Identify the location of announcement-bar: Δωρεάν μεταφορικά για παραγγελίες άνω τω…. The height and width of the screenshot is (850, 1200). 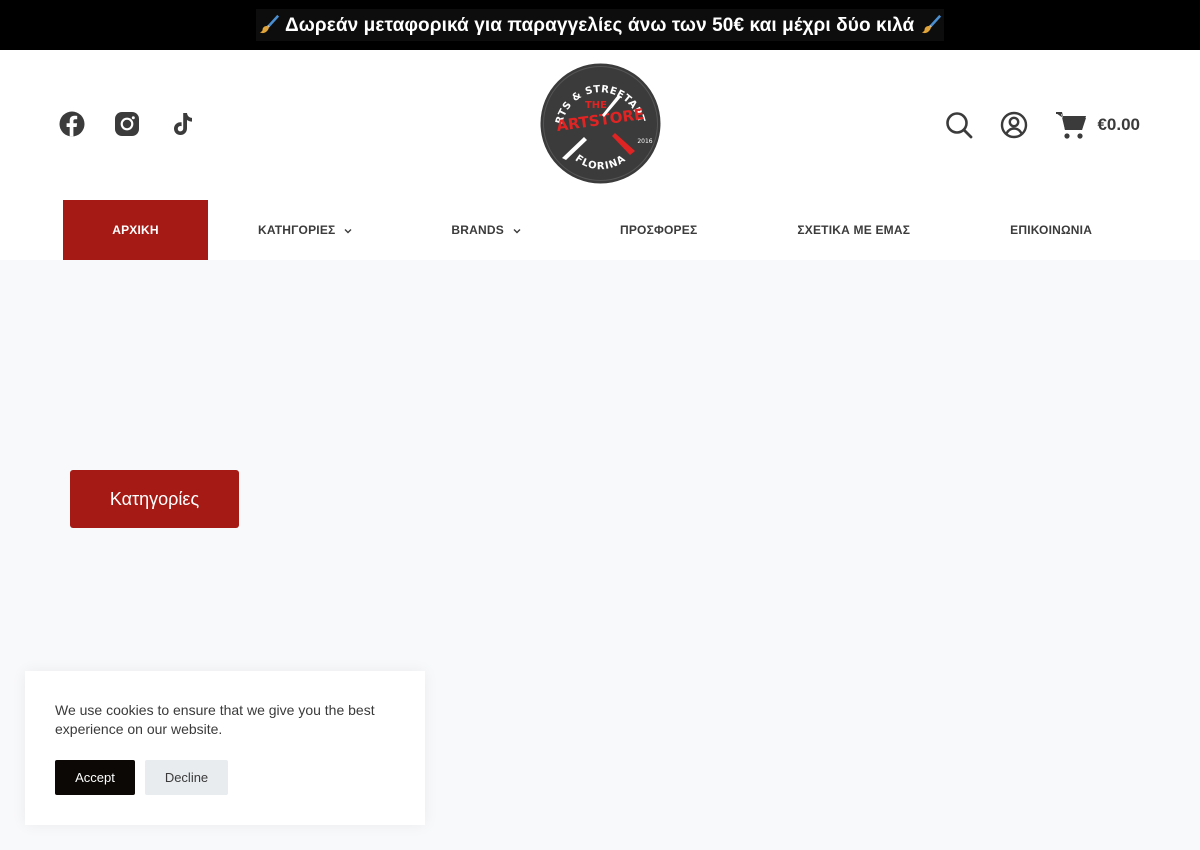
(600, 25).